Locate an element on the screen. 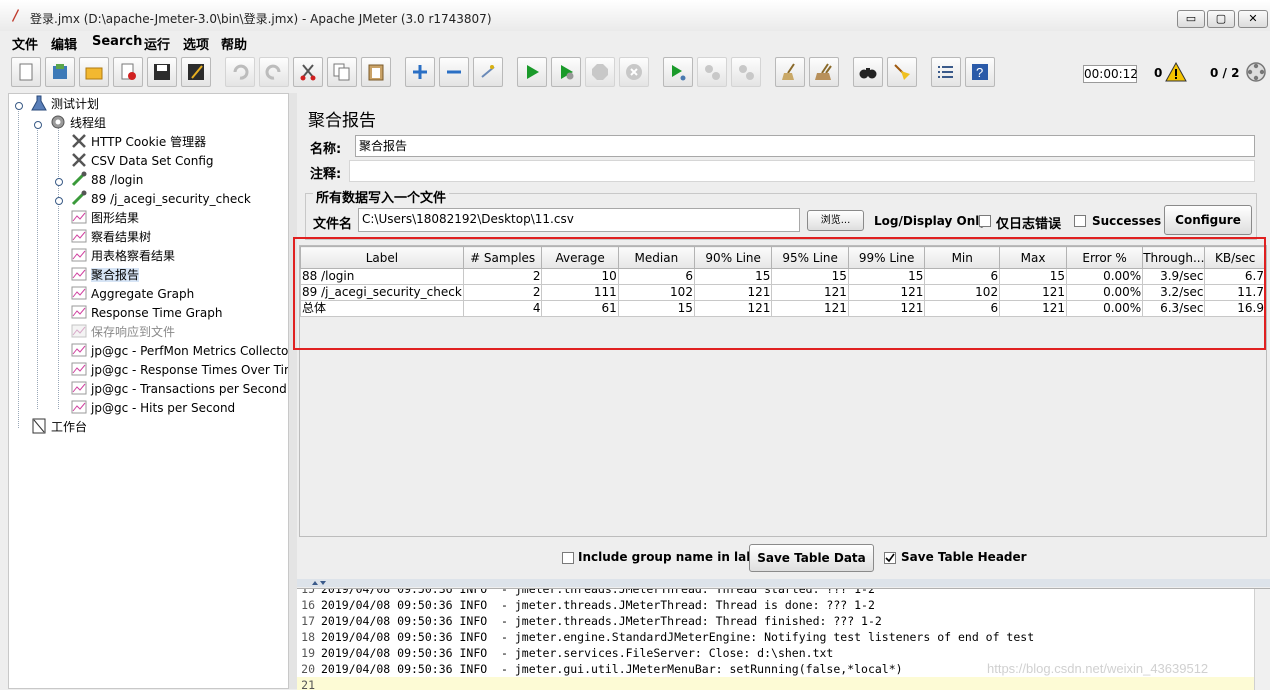  tree-node-aggregate-graph: Aggregate Graph is located at coordinates (132, 294).